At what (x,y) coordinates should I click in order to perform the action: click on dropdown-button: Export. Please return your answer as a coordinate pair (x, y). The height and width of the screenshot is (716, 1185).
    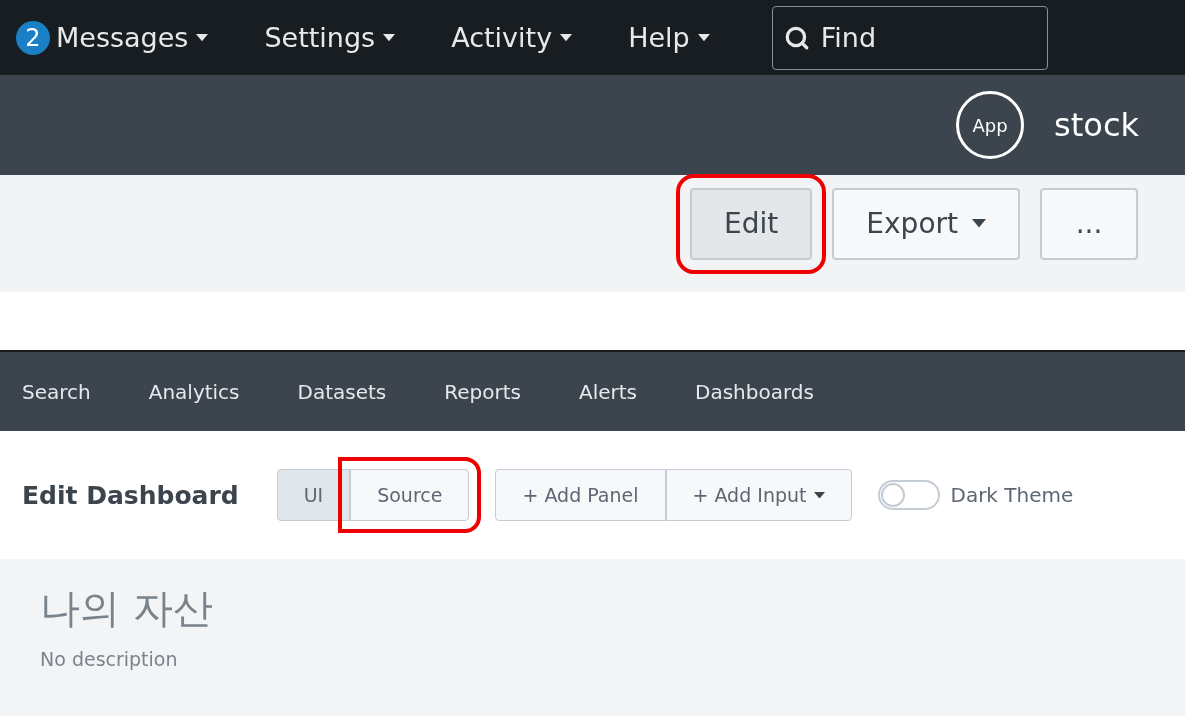
    Looking at the image, I should click on (926, 223).